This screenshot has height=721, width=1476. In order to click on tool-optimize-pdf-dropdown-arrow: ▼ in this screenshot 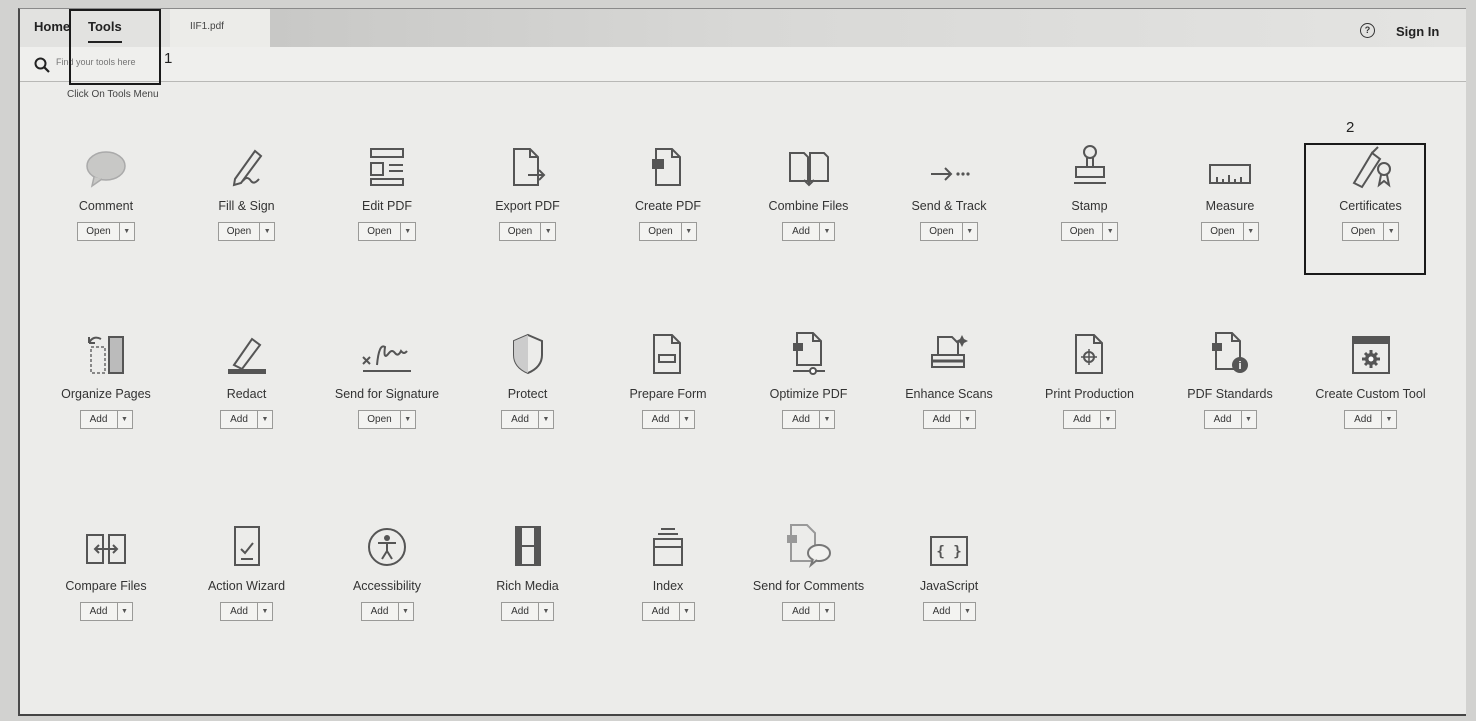, I will do `click(827, 419)`.